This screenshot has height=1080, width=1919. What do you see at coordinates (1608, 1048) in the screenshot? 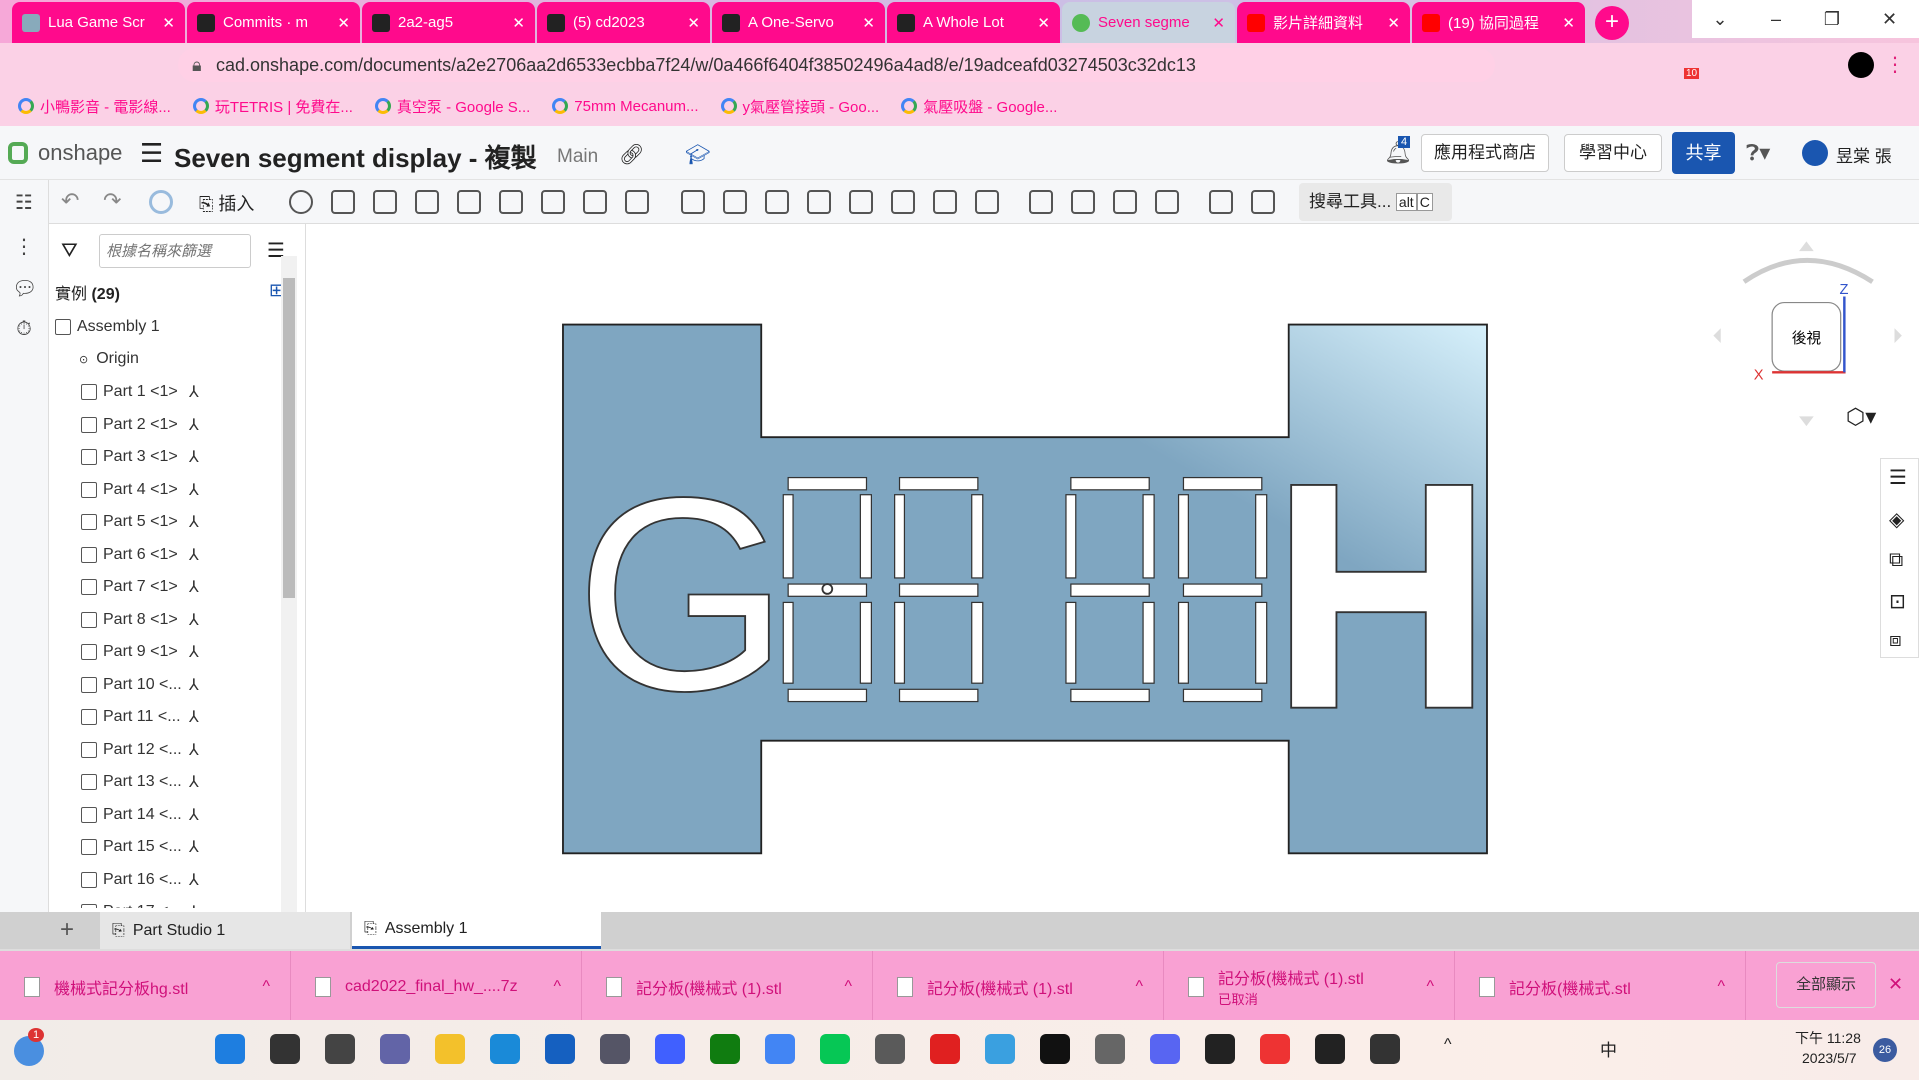
I see `ime-indicator: 中` at bounding box center [1608, 1048].